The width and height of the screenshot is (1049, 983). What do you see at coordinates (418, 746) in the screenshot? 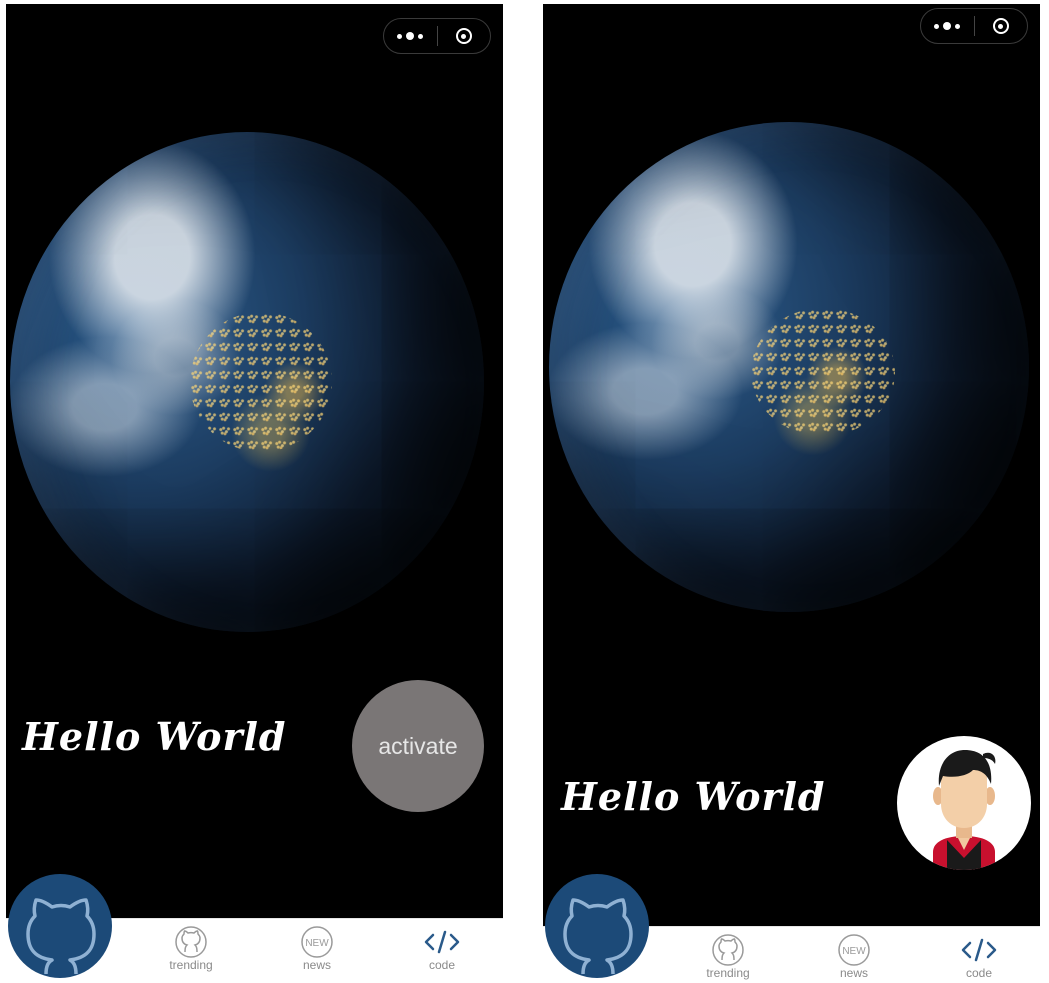
I see `activate-button: activate` at bounding box center [418, 746].